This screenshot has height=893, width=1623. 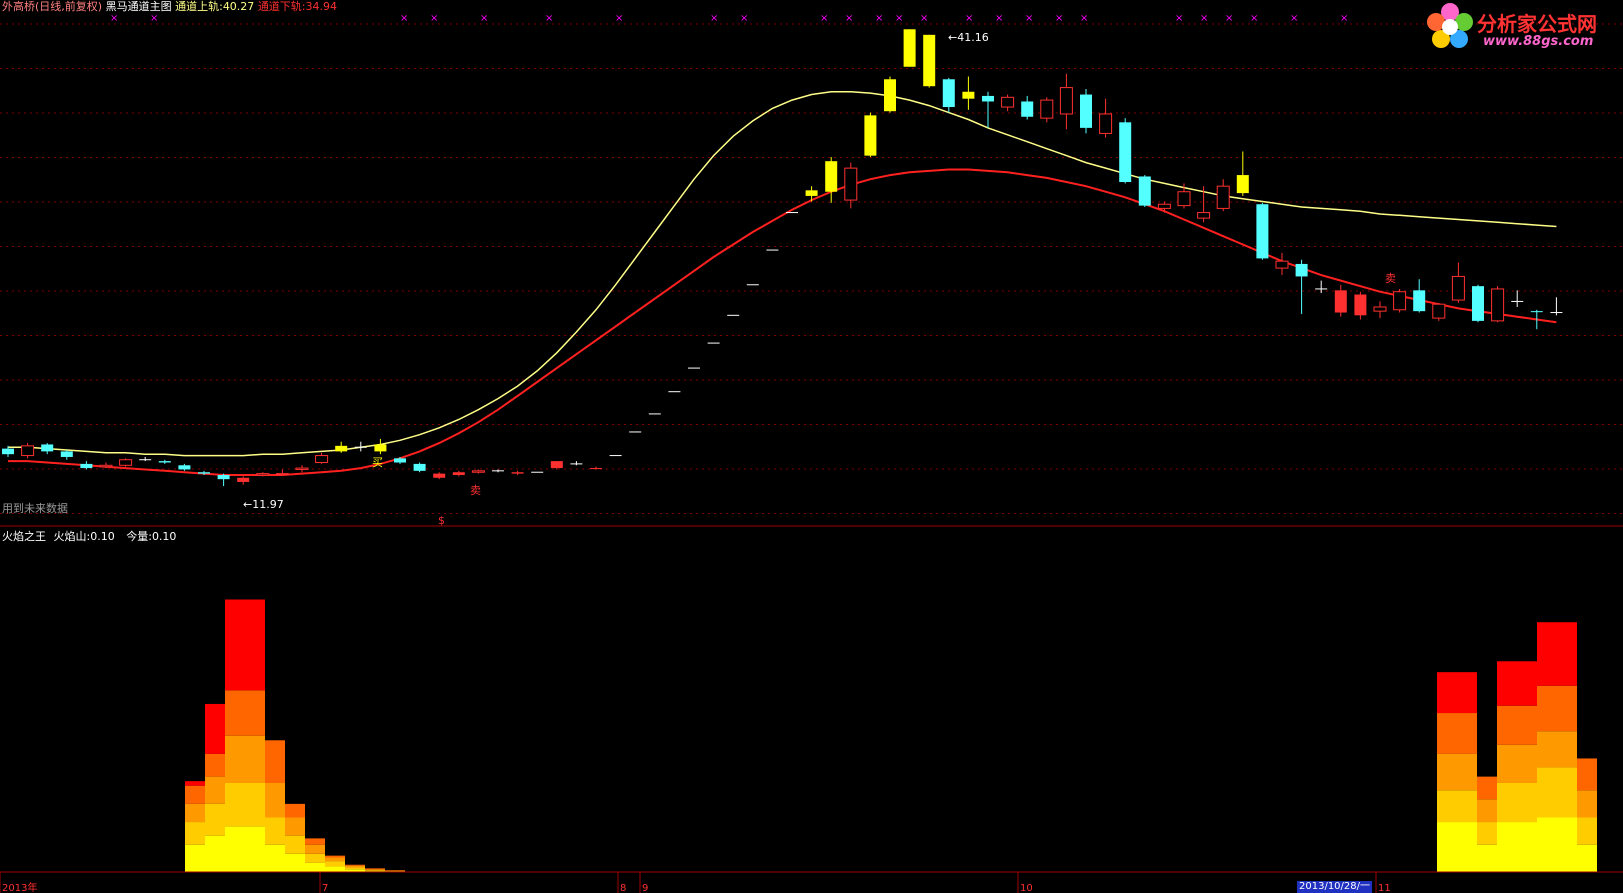 I want to click on stock-name: 外高桥(日线,前复权), so click(x=52, y=6).